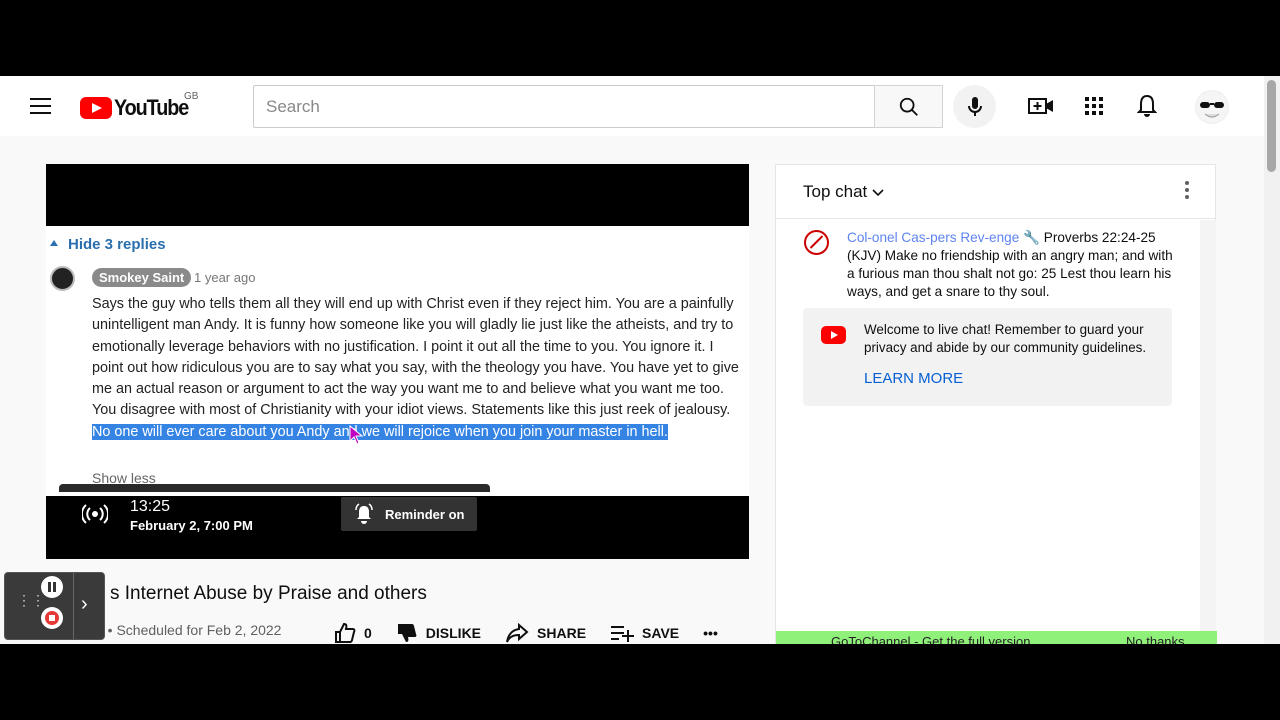 The height and width of the screenshot is (720, 1280). I want to click on stop-recording-button, so click(52, 618).